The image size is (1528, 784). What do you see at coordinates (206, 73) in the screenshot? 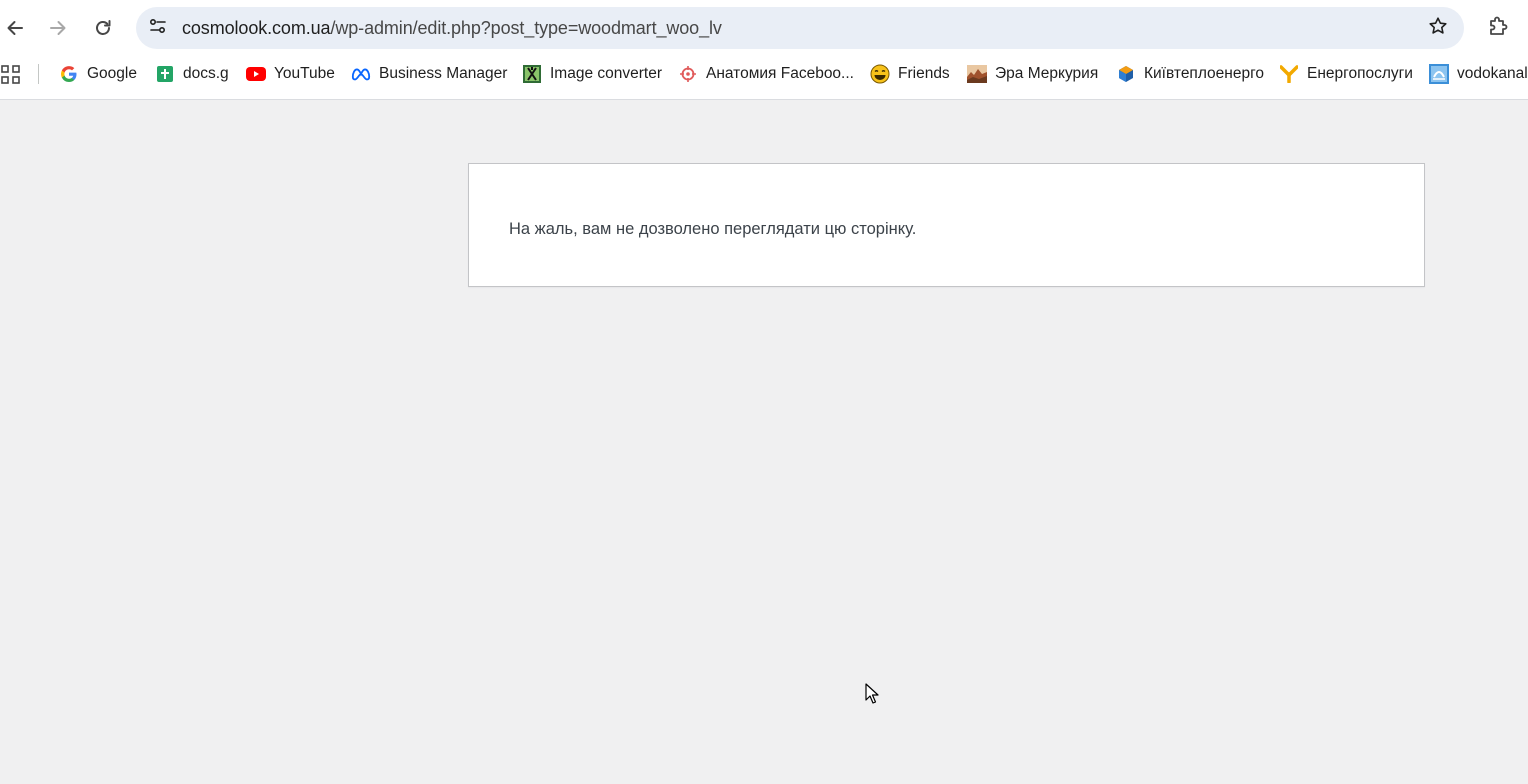
I see `bookmark-label: docs.g` at bounding box center [206, 73].